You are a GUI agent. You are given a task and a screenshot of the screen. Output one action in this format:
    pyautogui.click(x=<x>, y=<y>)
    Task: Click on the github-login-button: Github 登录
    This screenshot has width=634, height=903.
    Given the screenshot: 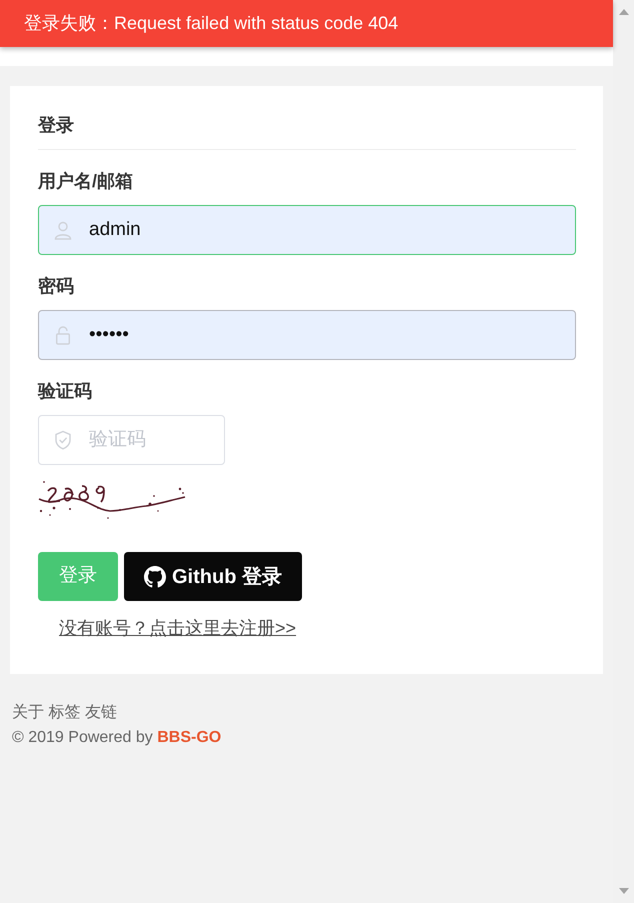 What is the action you would take?
    pyautogui.click(x=213, y=576)
    